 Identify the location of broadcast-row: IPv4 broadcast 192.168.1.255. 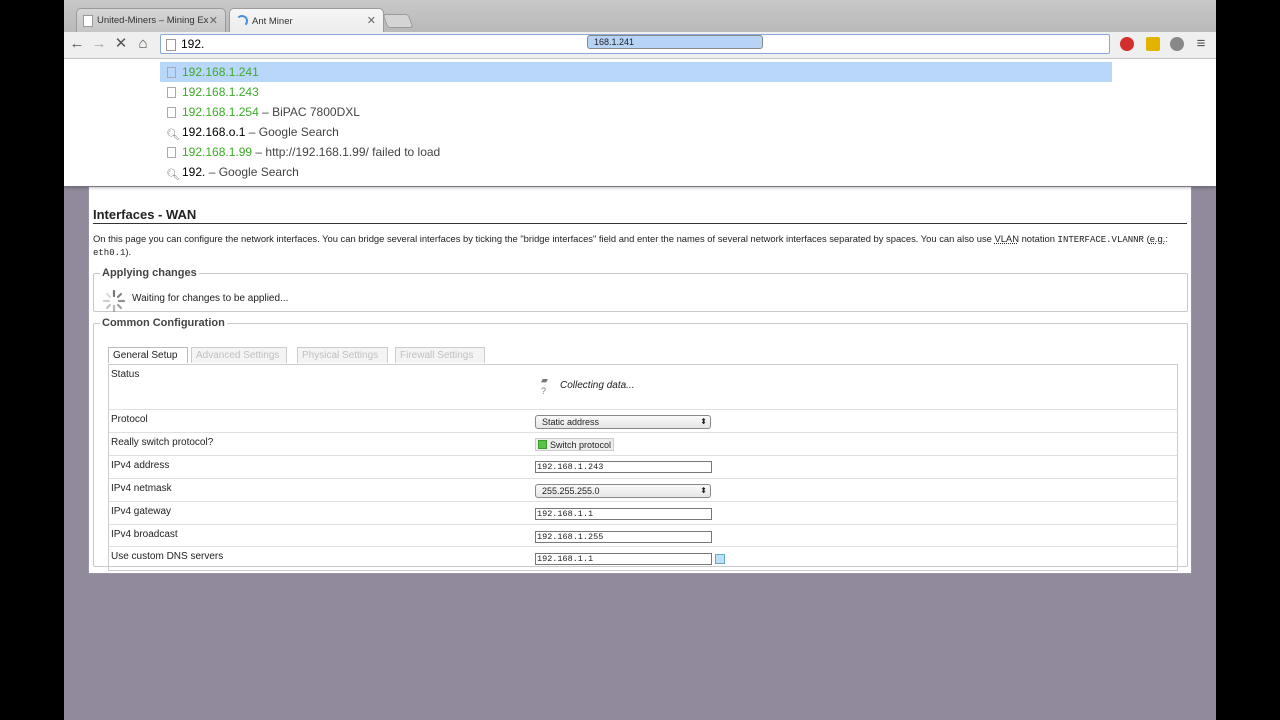
(643, 536).